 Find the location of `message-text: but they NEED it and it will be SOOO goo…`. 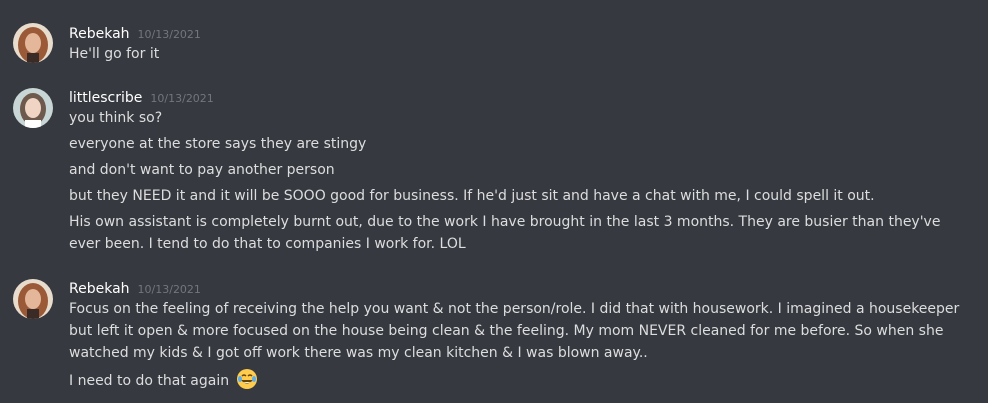

message-text: but they NEED it and it will be SOOO goo… is located at coordinates (472, 196).